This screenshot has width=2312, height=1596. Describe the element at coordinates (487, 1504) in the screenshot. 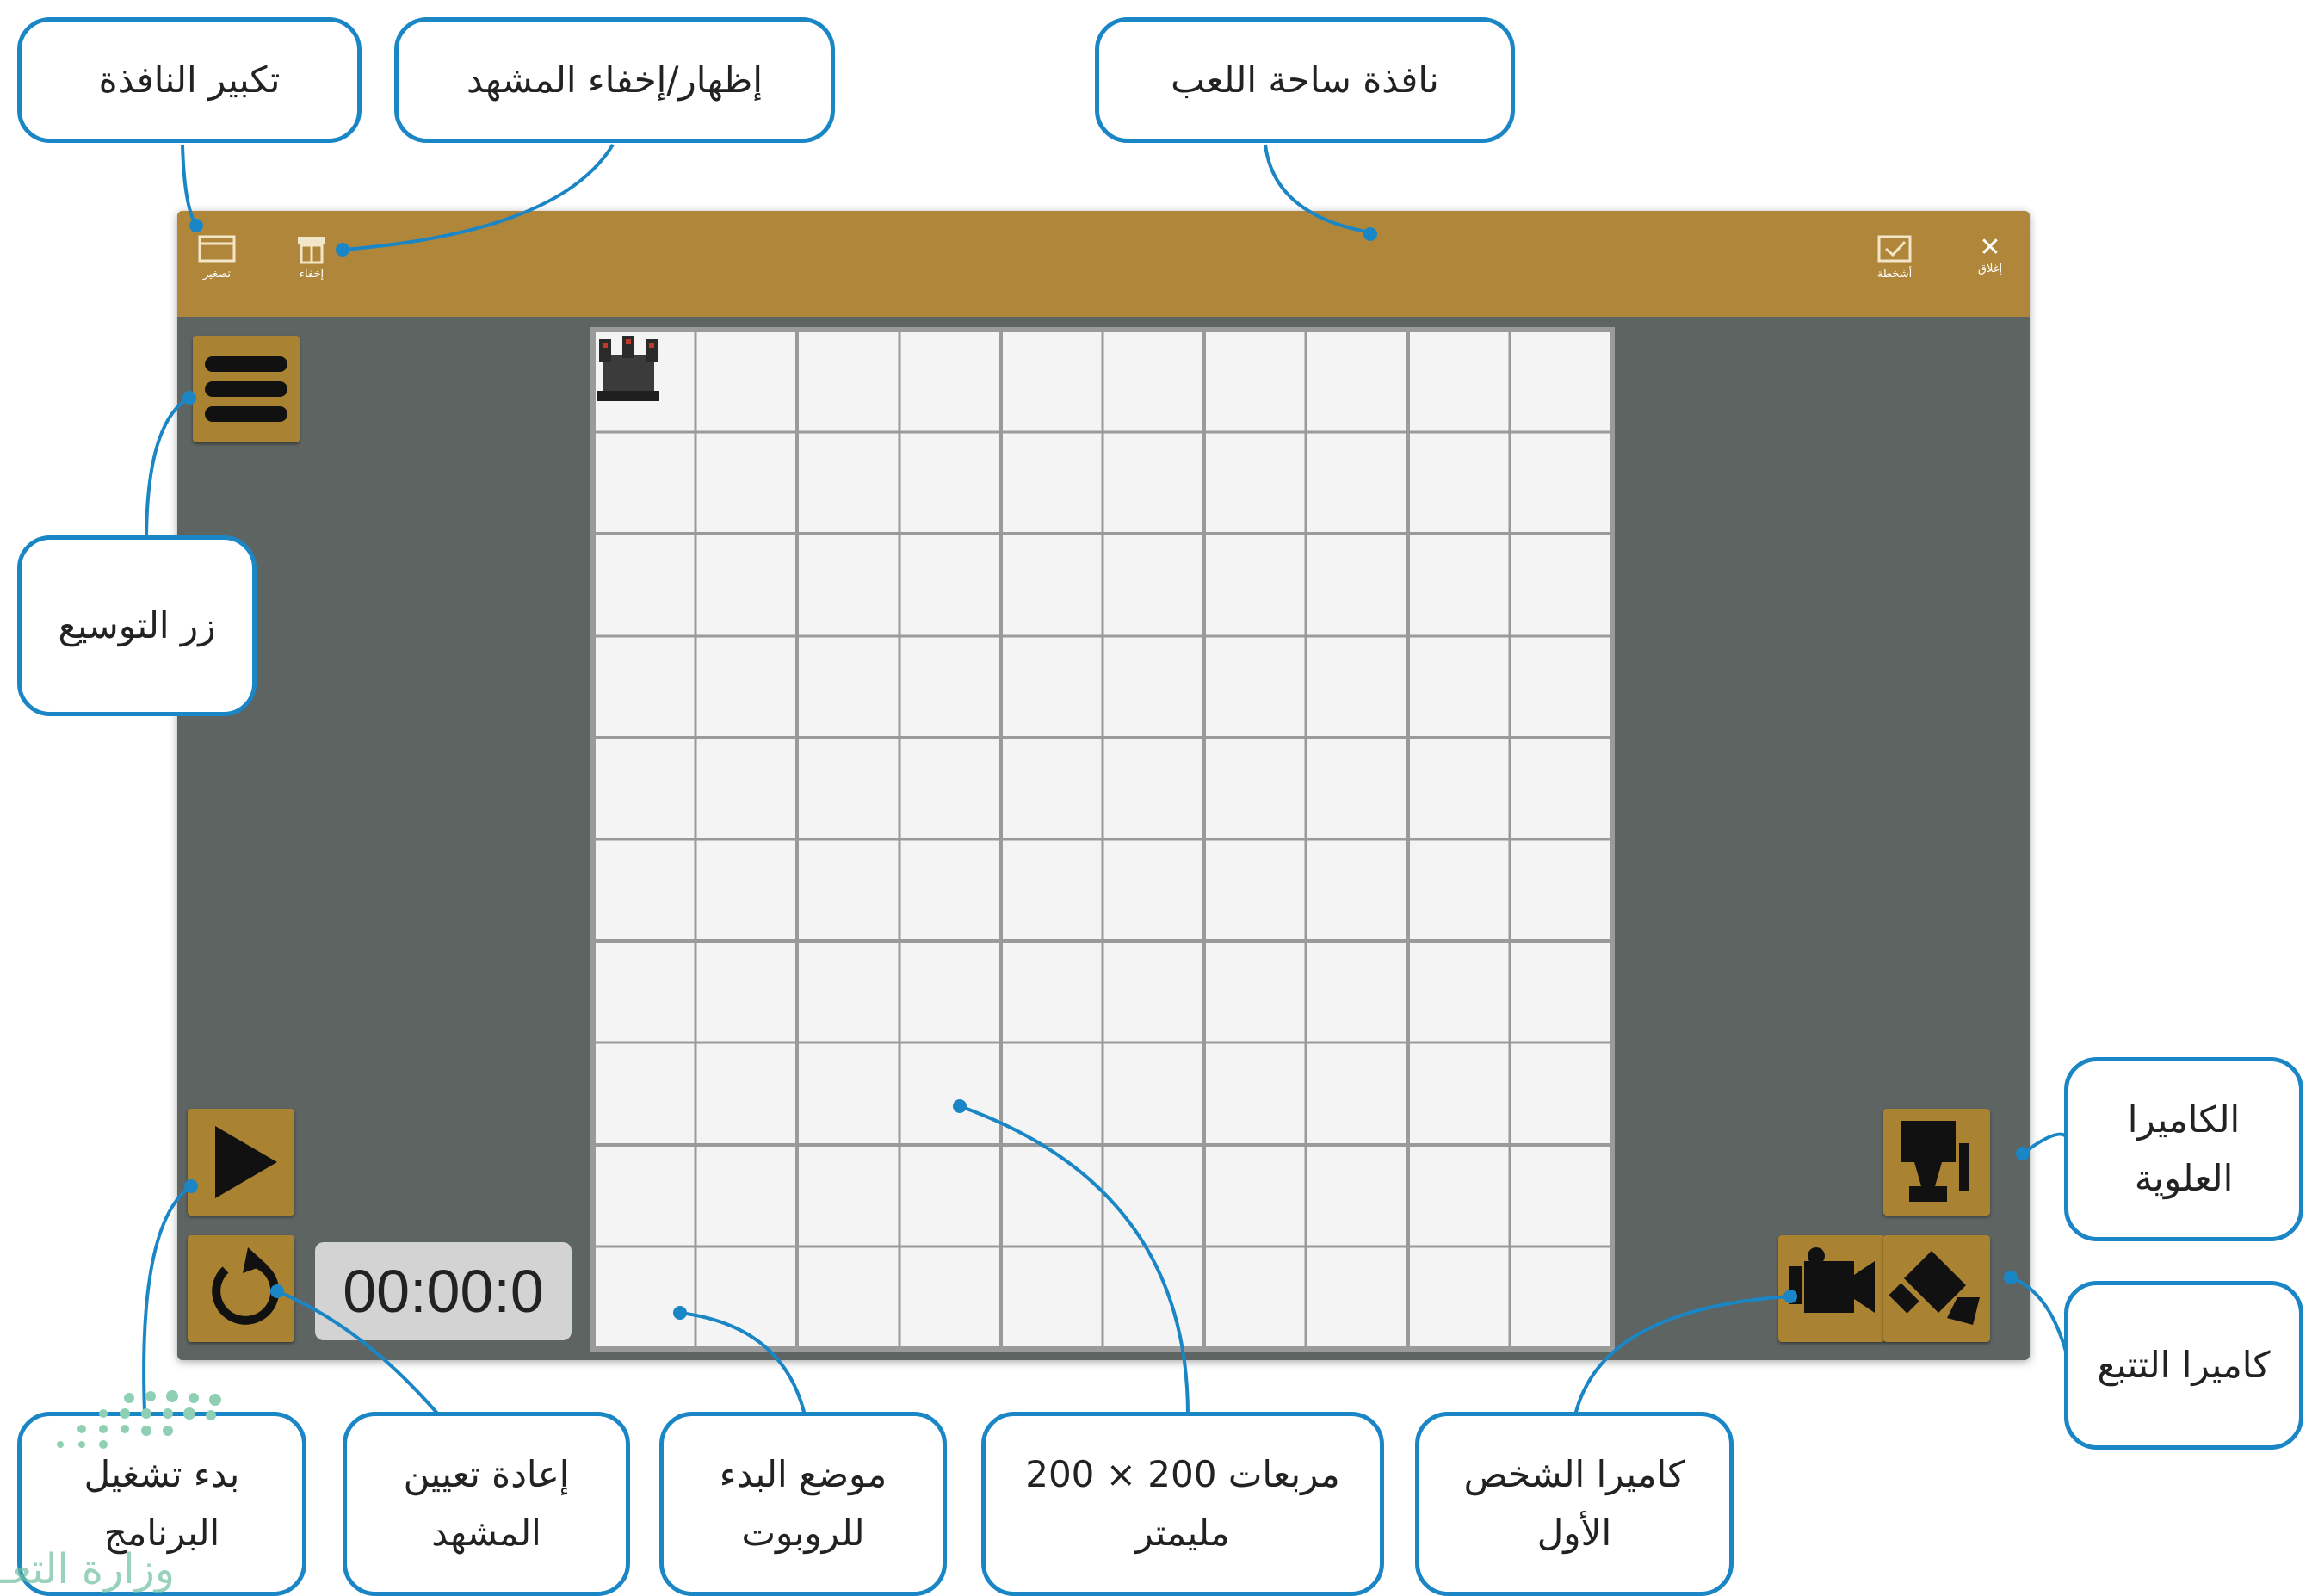

I see `callout-reset-scene: إعادة تعيين المشهد` at that location.